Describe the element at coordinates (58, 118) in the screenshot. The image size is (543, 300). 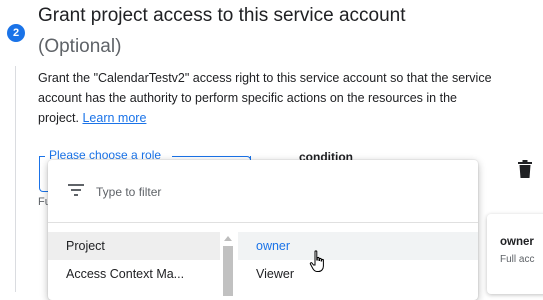
I see `description-line-3-text: project.` at that location.